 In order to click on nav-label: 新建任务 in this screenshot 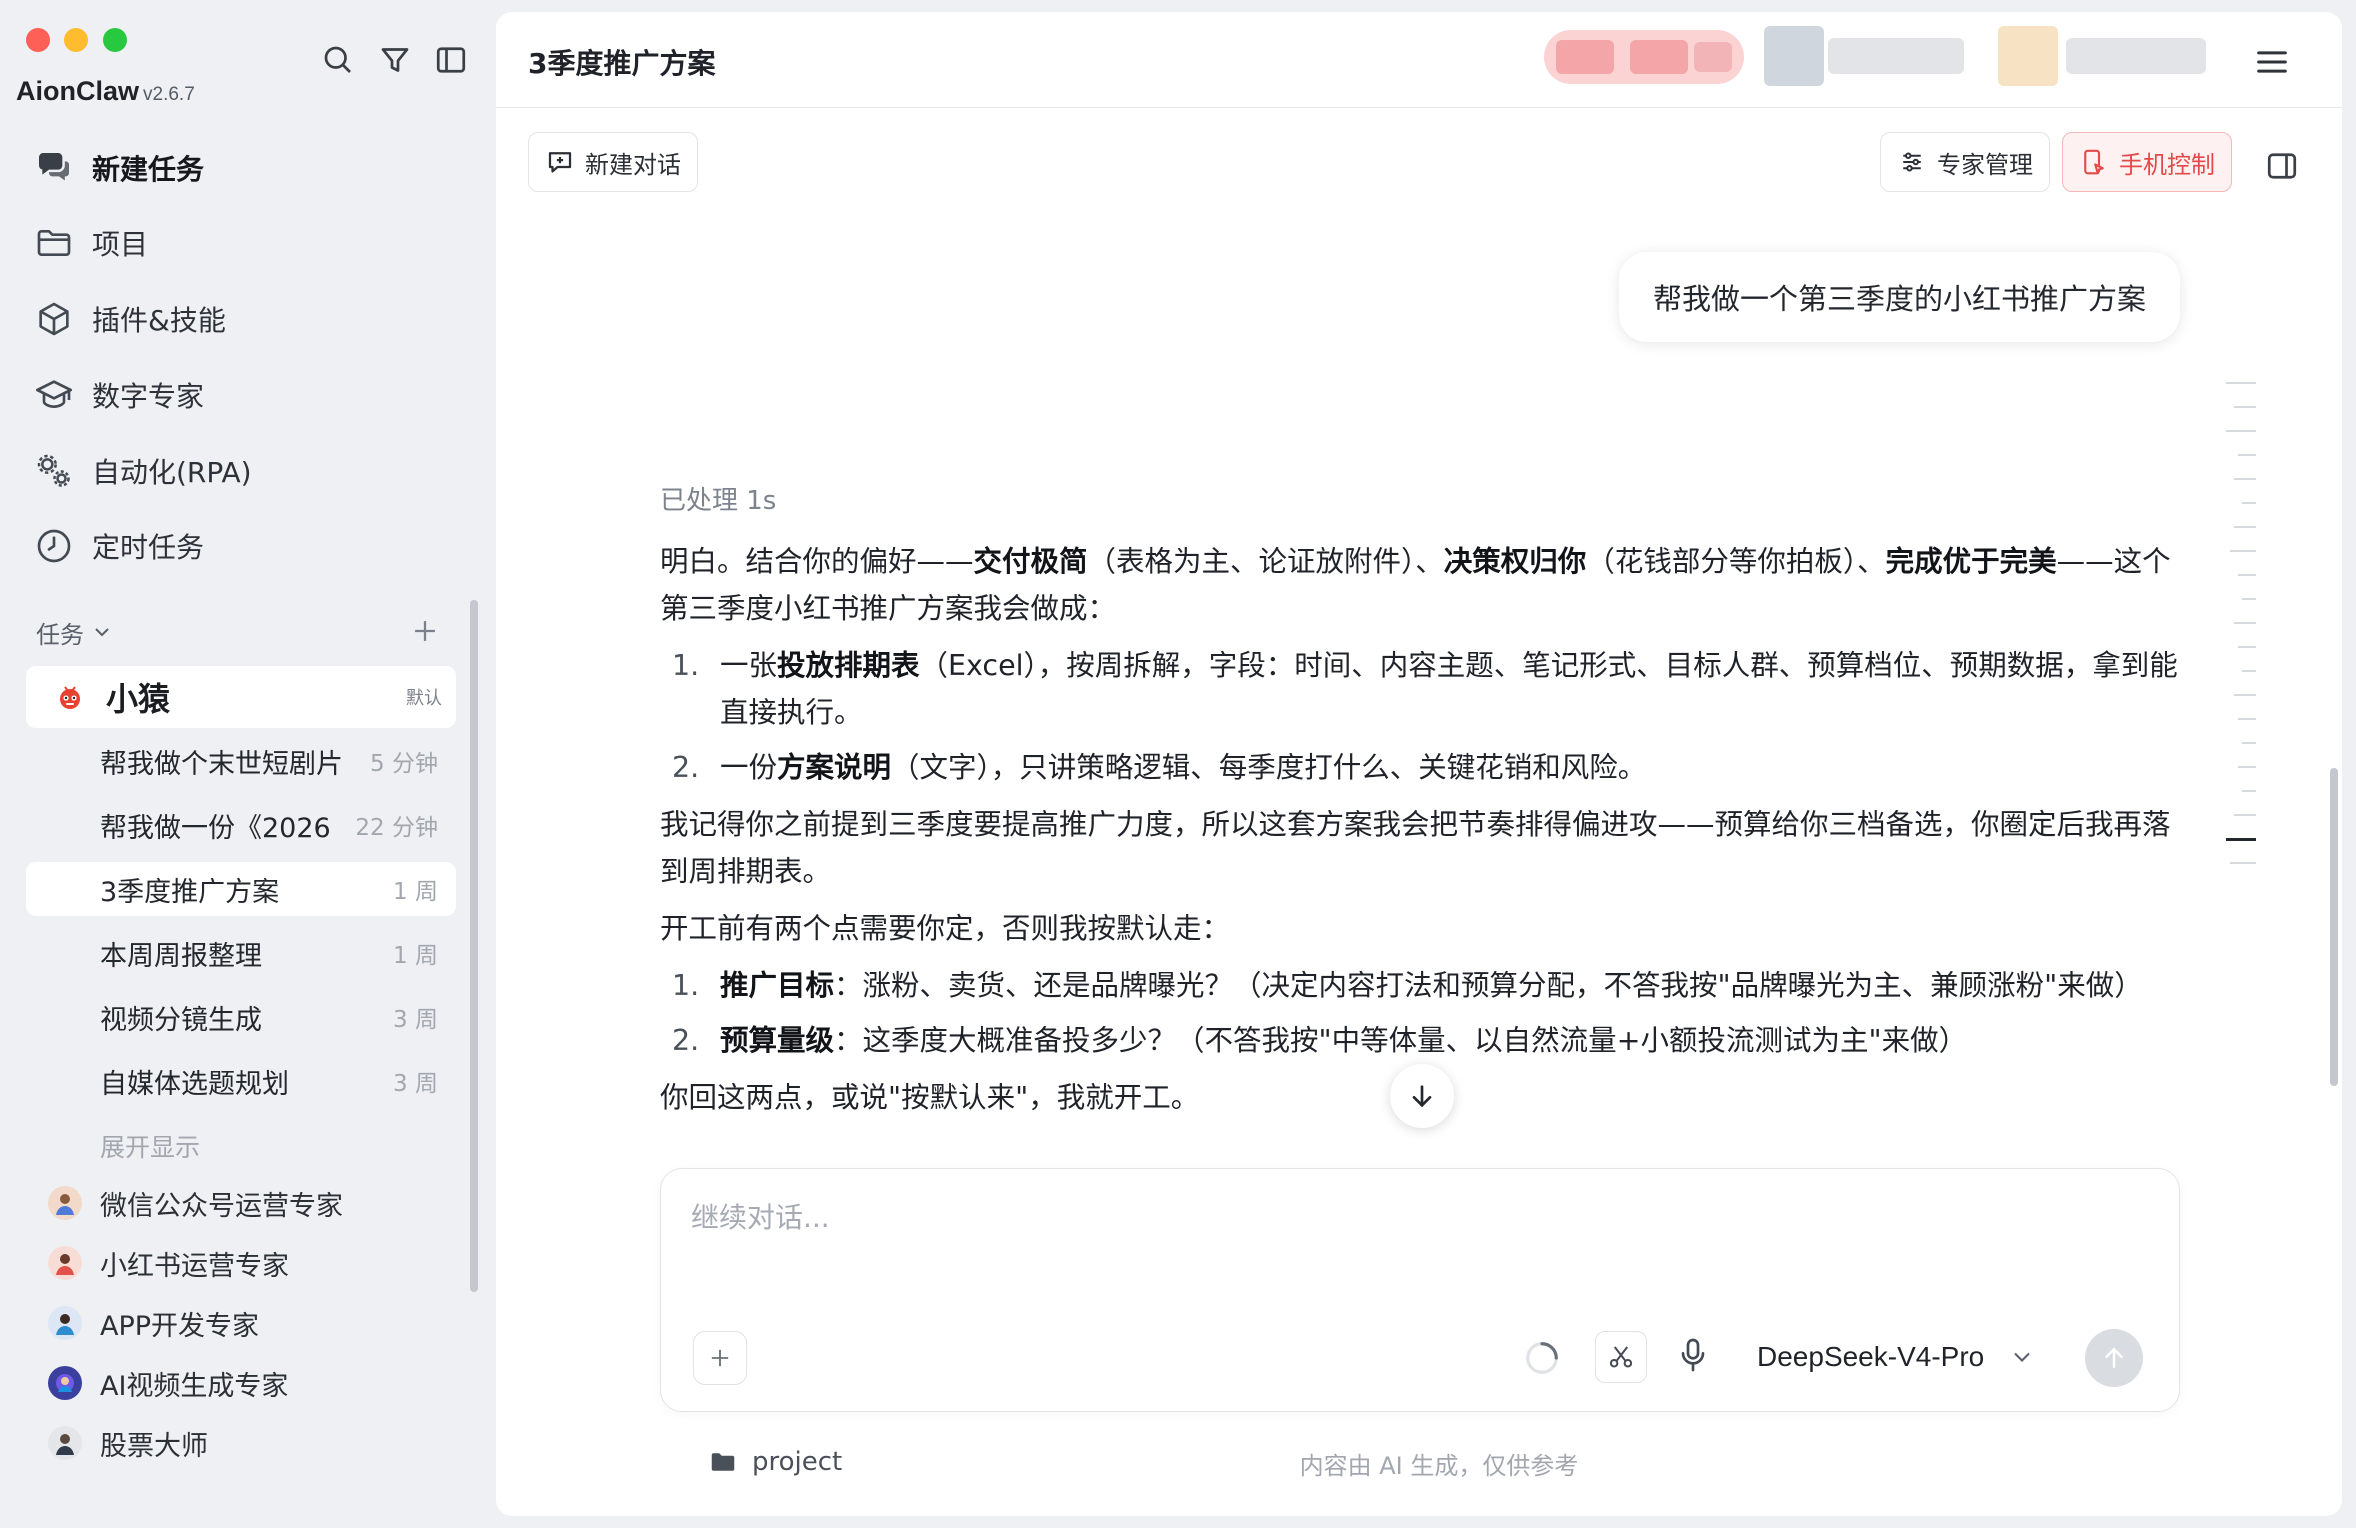, I will do `click(148, 169)`.